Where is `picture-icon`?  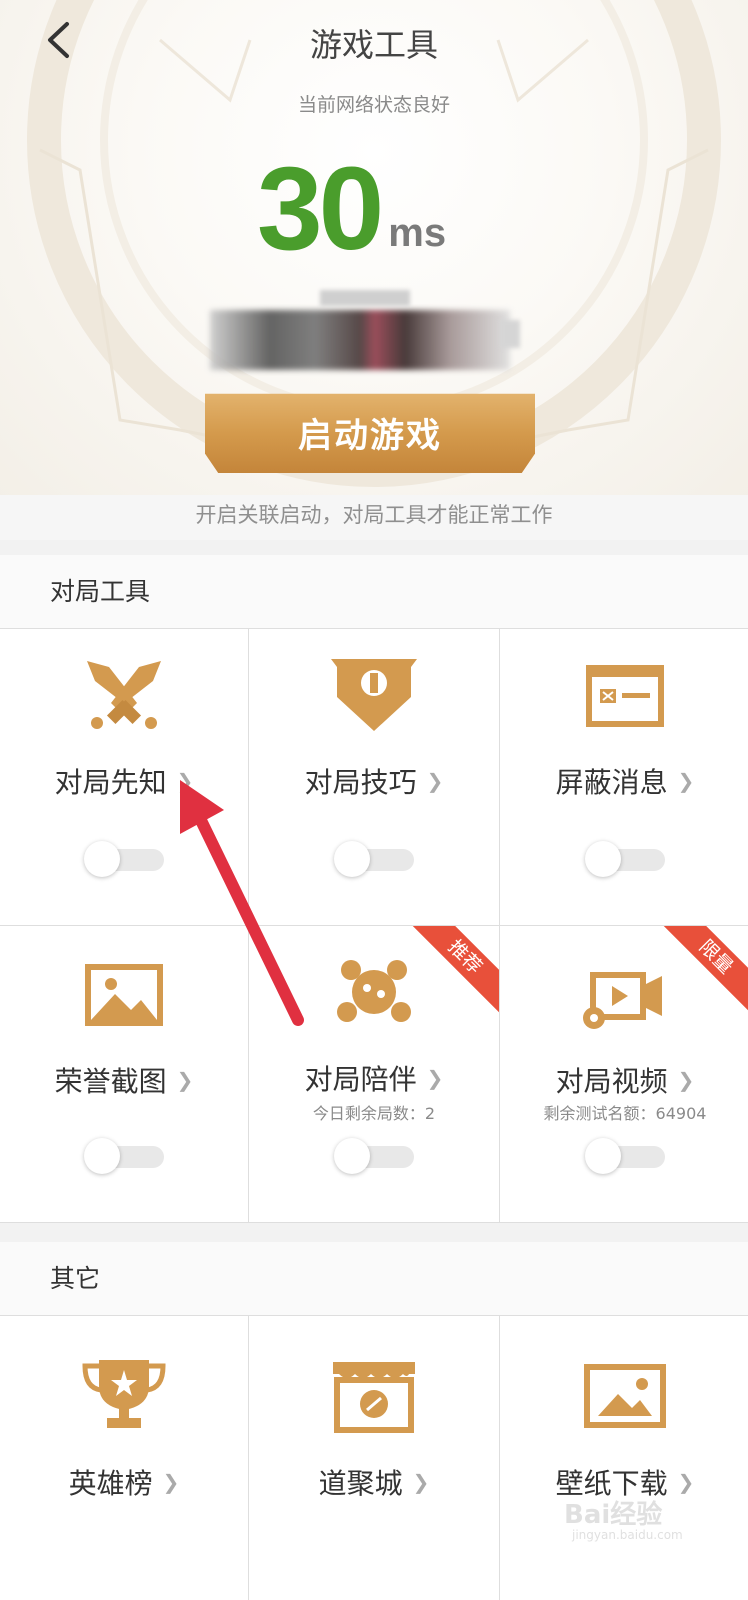 picture-icon is located at coordinates (124, 995).